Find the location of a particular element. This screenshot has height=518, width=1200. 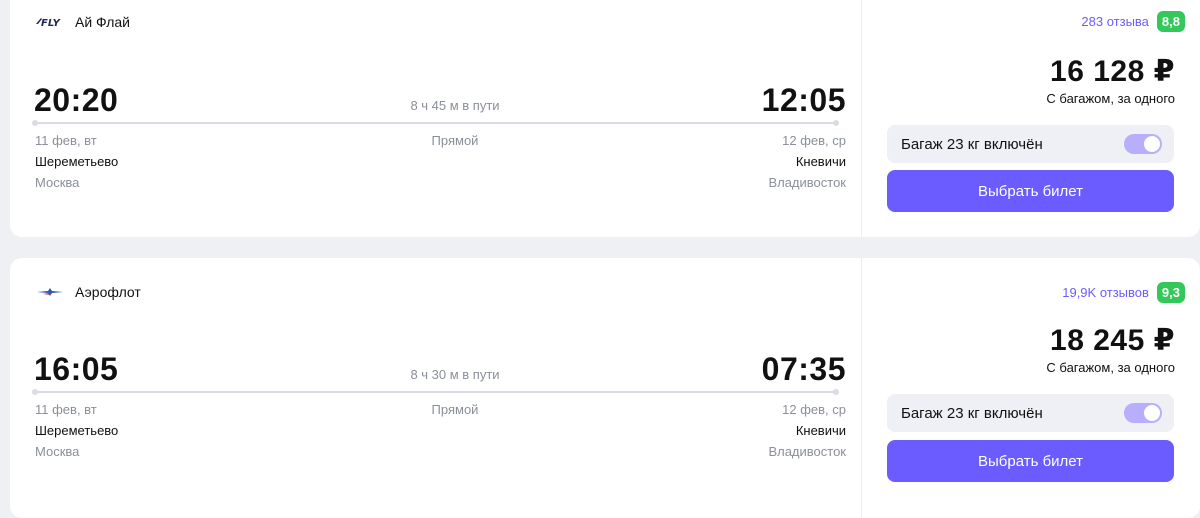

reviews: 283 отзыва 8,8 is located at coordinates (1133, 21).